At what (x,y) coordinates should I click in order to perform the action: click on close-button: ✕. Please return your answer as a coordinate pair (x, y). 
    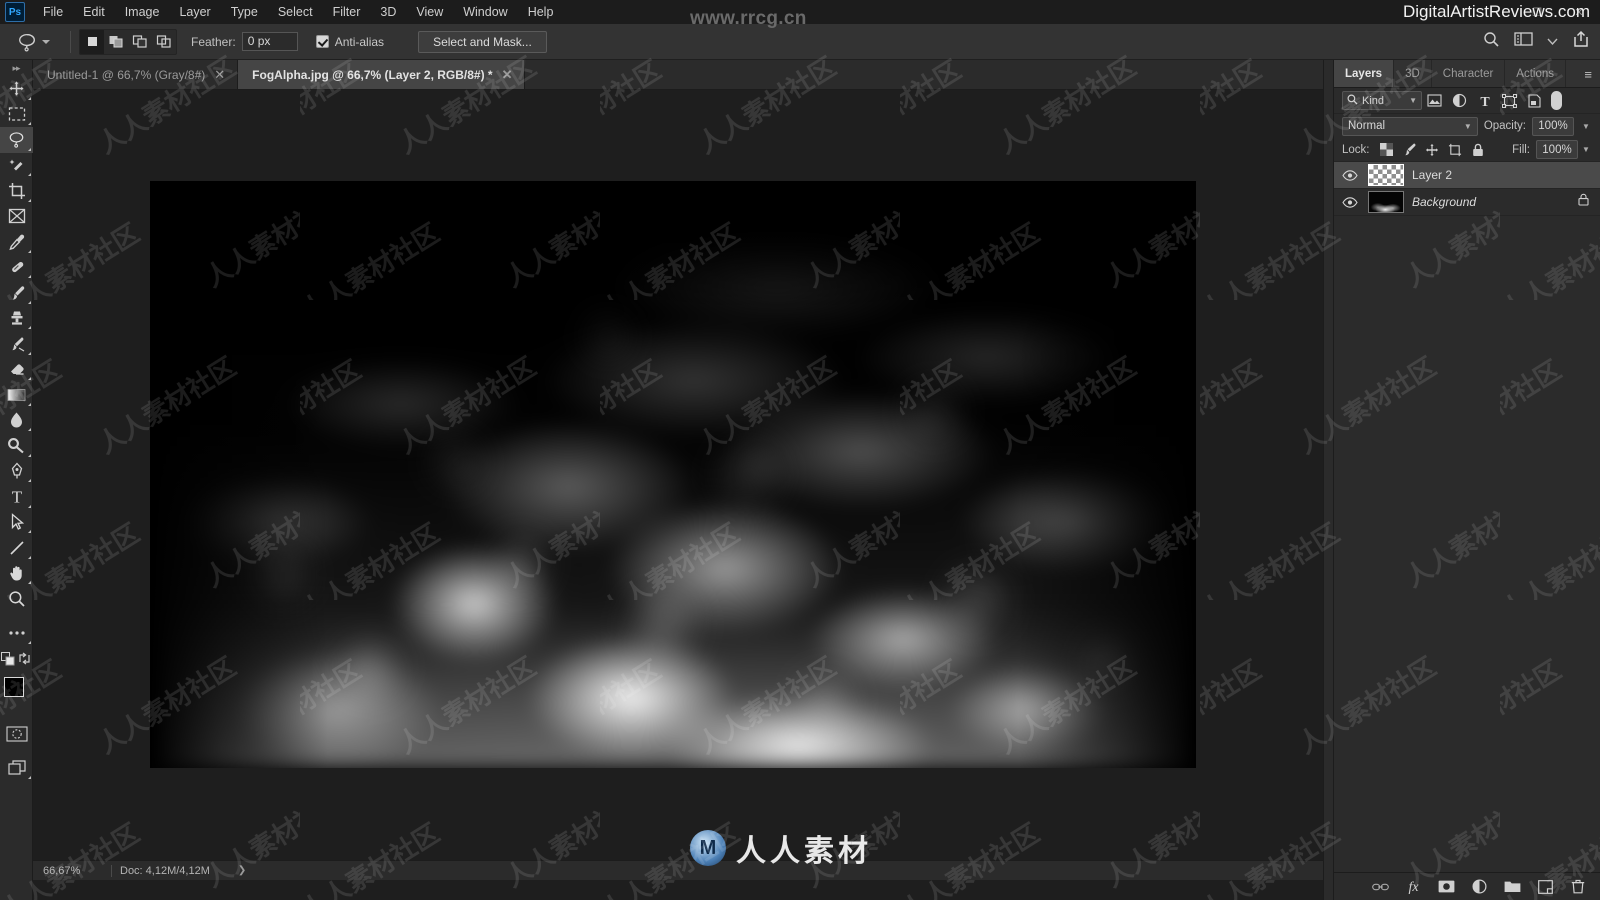
    Looking at the image, I should click on (1579, 12).